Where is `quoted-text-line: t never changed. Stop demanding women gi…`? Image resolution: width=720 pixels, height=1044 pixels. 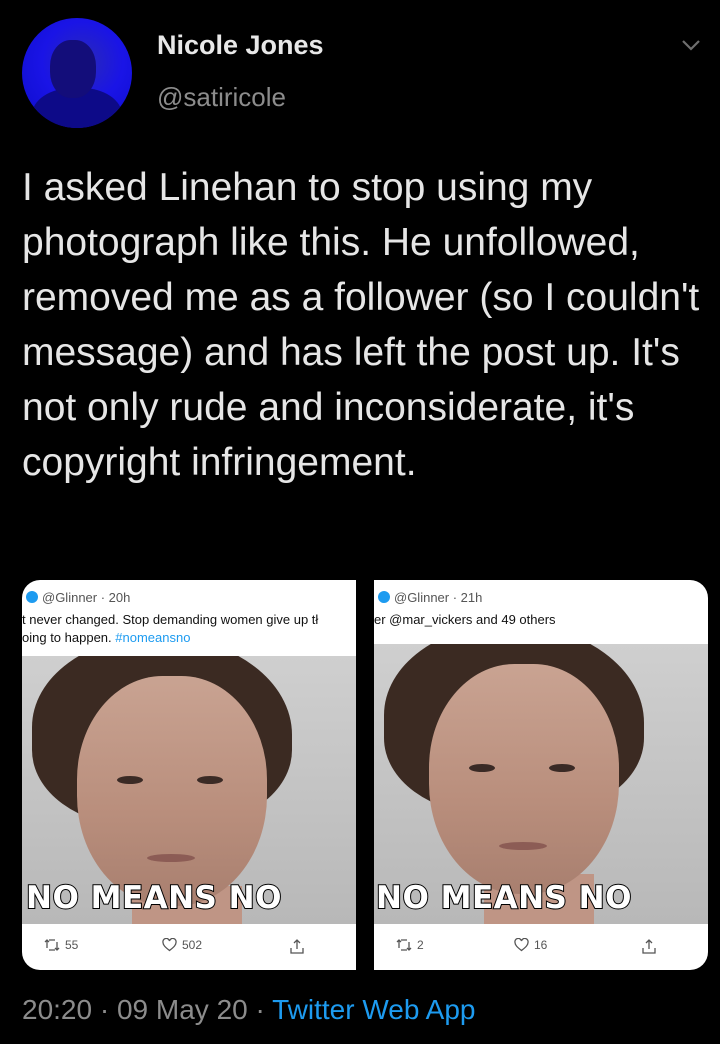
quoted-text-line: t never changed. Stop demanding women gi… is located at coordinates (170, 619).